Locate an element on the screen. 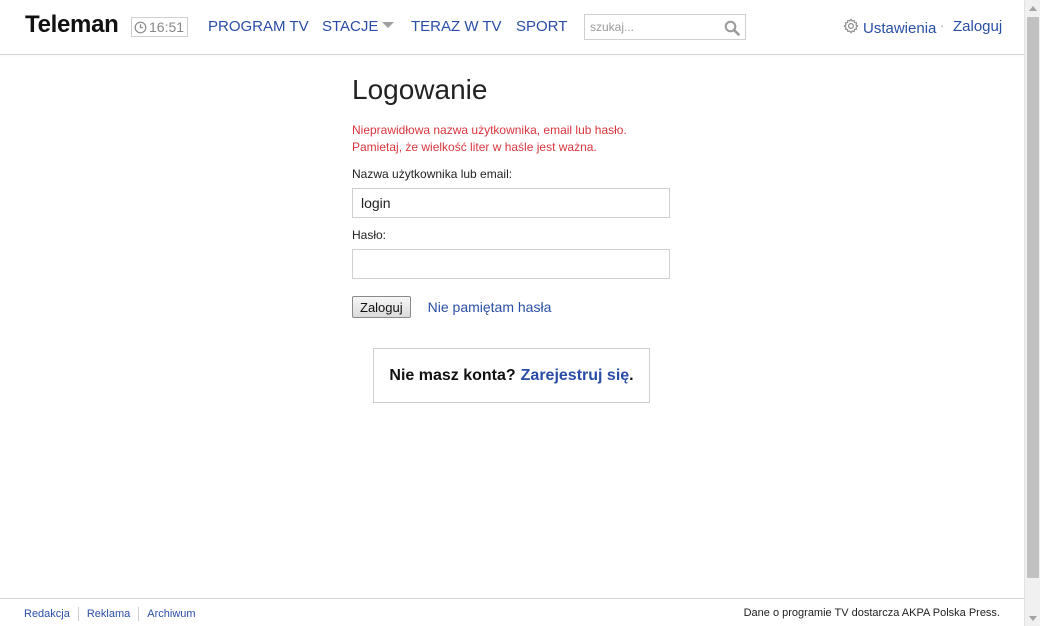  scroll-up-icon is located at coordinates (1032, 8).